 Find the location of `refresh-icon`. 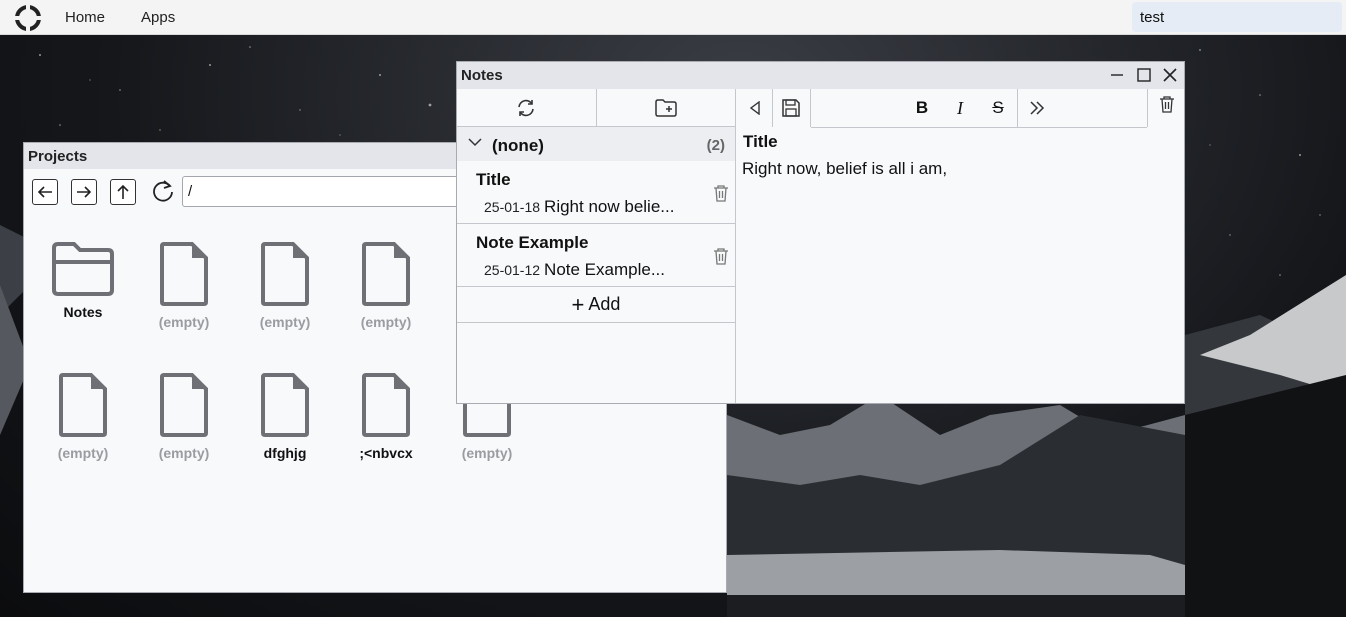

refresh-icon is located at coordinates (163, 191).